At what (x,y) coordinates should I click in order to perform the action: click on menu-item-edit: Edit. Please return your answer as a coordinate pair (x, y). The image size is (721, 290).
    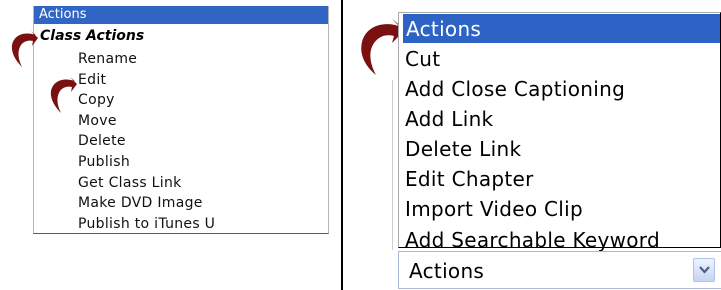
    Looking at the image, I should click on (146, 80).